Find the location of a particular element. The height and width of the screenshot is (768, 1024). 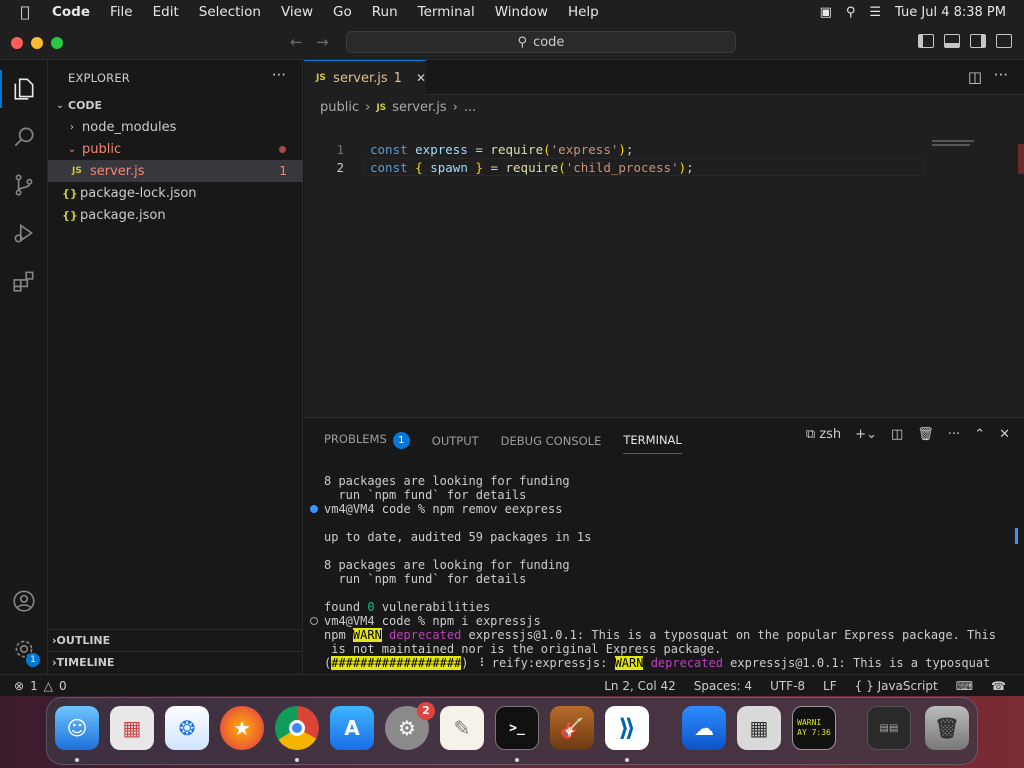

safari-icon: ❂ is located at coordinates (187, 728).